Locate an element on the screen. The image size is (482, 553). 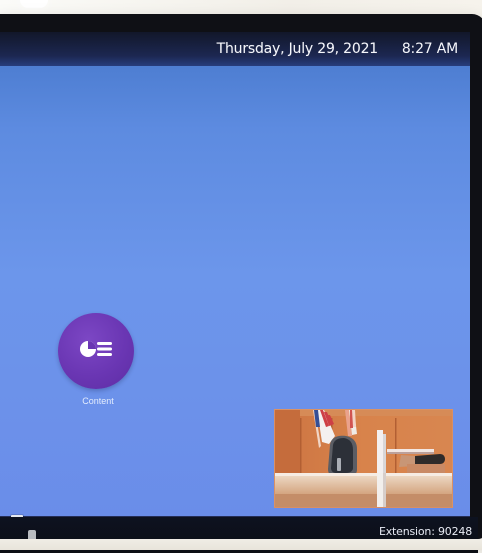
ceiling-light is located at coordinates (34, 4).